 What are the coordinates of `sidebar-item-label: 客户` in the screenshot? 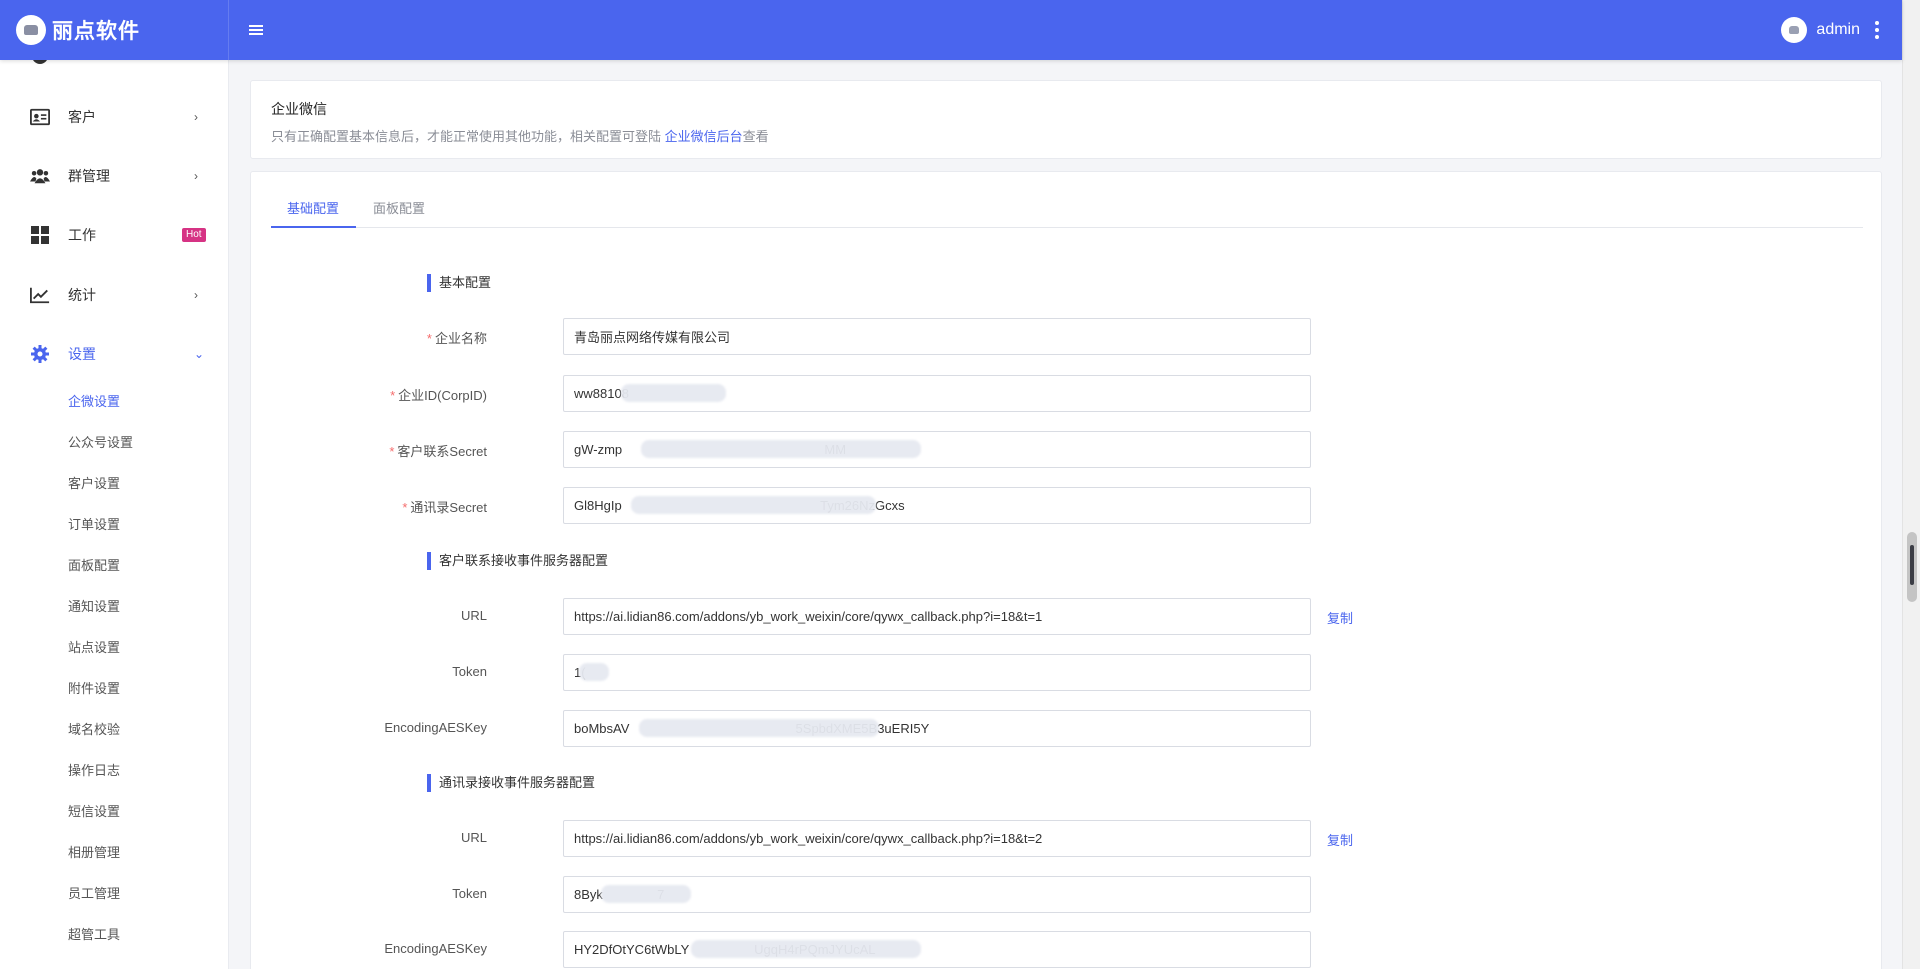 It's located at (82, 117).